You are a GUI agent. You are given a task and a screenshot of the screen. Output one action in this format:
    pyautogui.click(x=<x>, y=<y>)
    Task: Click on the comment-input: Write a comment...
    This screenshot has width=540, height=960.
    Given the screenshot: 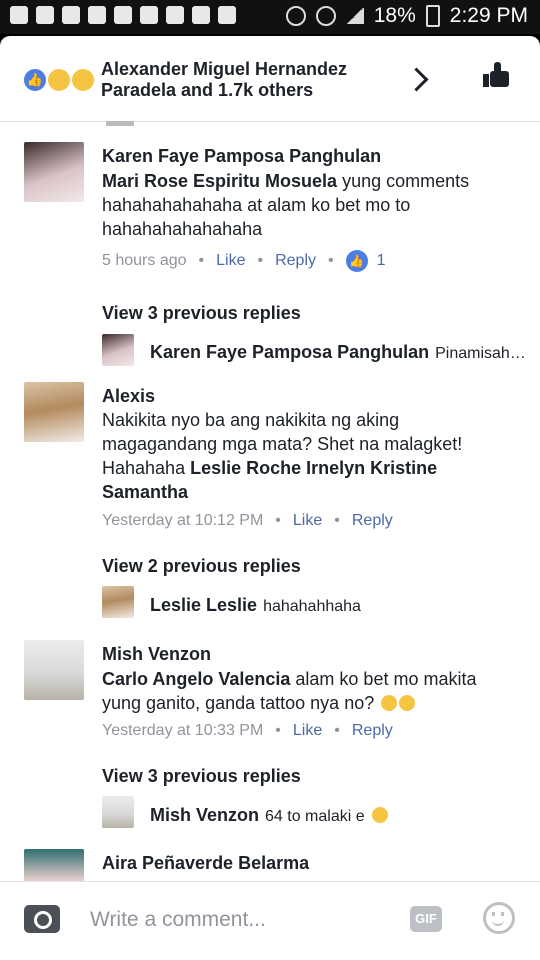 What is the action you would take?
    pyautogui.click(x=178, y=920)
    